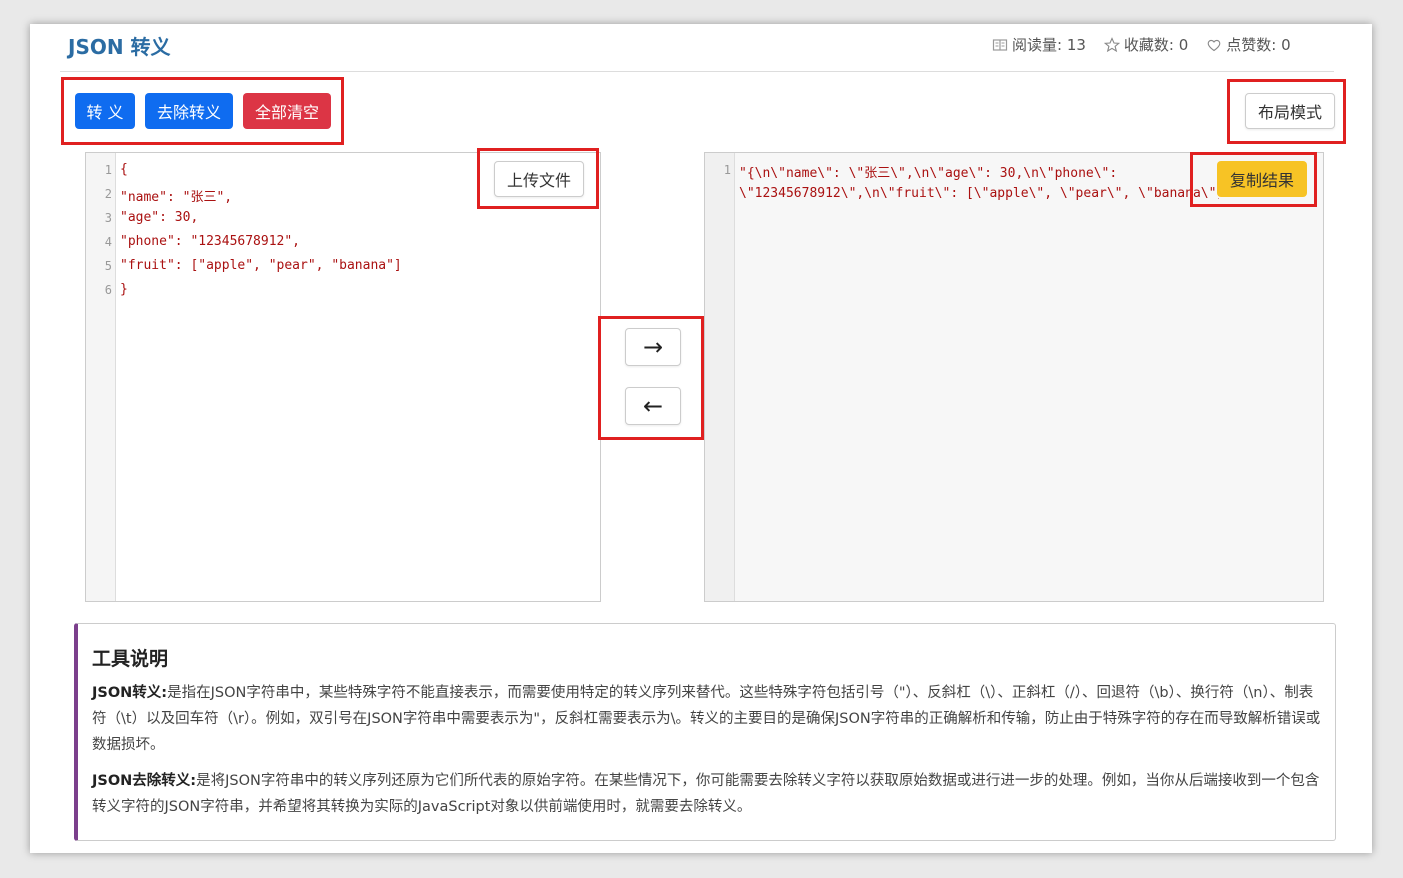 Image resolution: width=1403 pixels, height=878 pixels. I want to click on reads-stat: 阅读量: 13, so click(1039, 44).